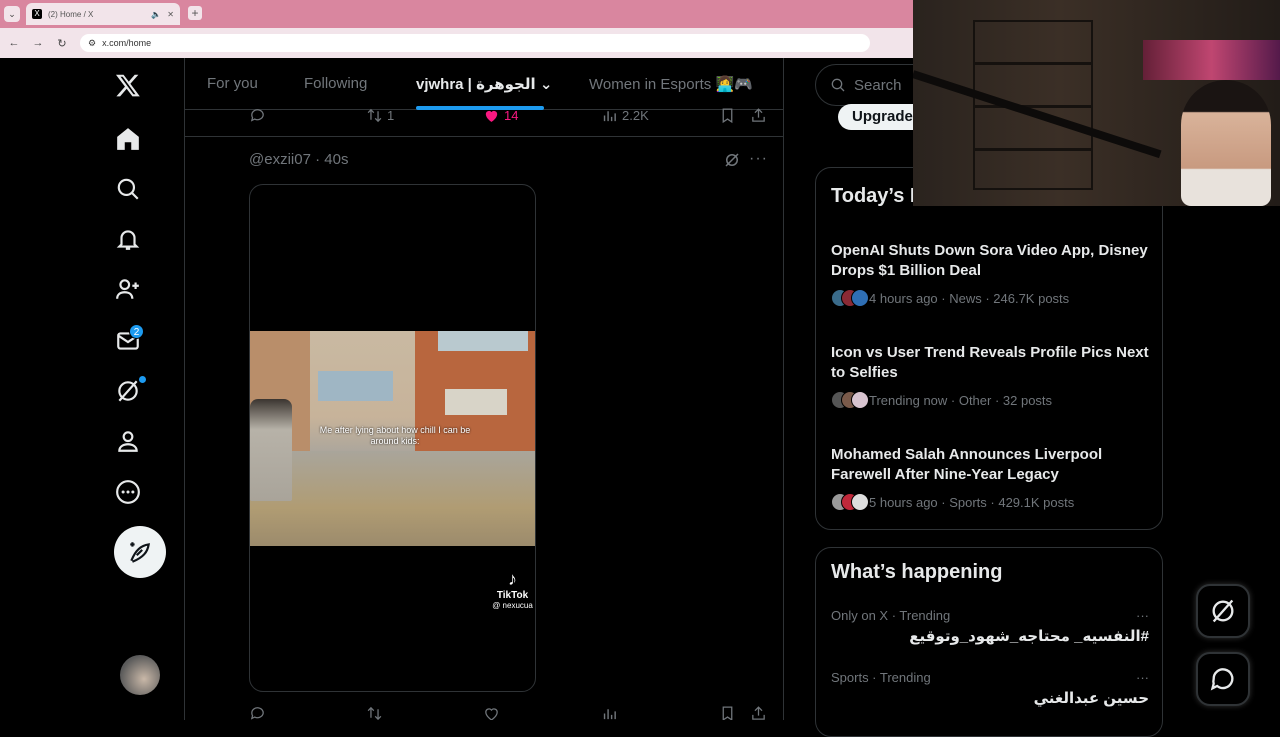 The image size is (1280, 737). Describe the element at coordinates (170, 14) in the screenshot. I see `tab-close-icon: ✕` at that location.